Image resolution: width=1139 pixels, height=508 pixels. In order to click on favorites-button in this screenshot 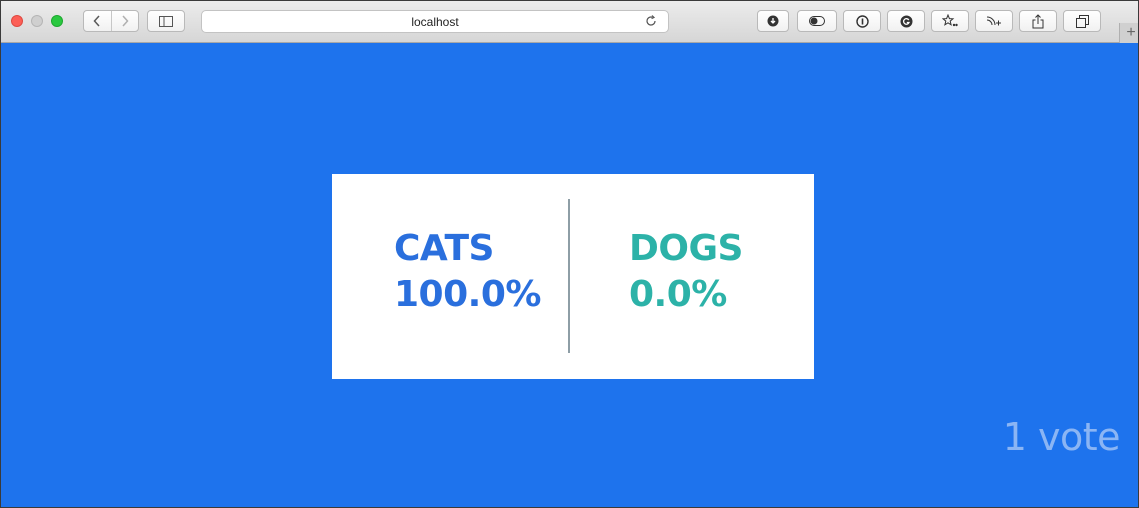, I will do `click(950, 21)`.